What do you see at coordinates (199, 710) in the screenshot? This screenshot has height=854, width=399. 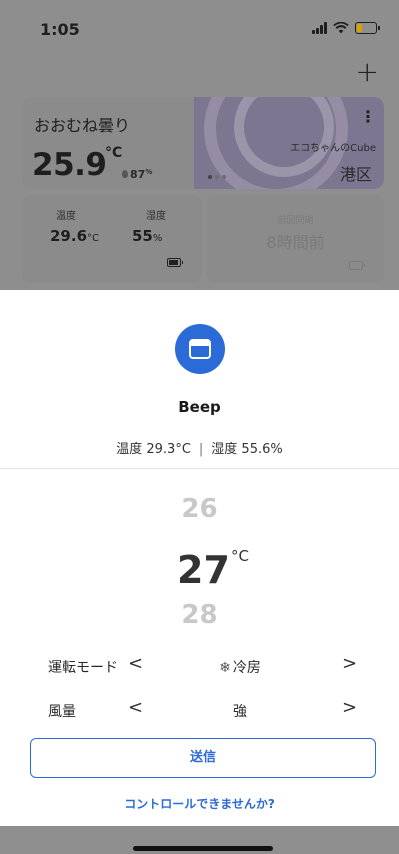 I see `fan-selector: 風量 < 強 >` at bounding box center [199, 710].